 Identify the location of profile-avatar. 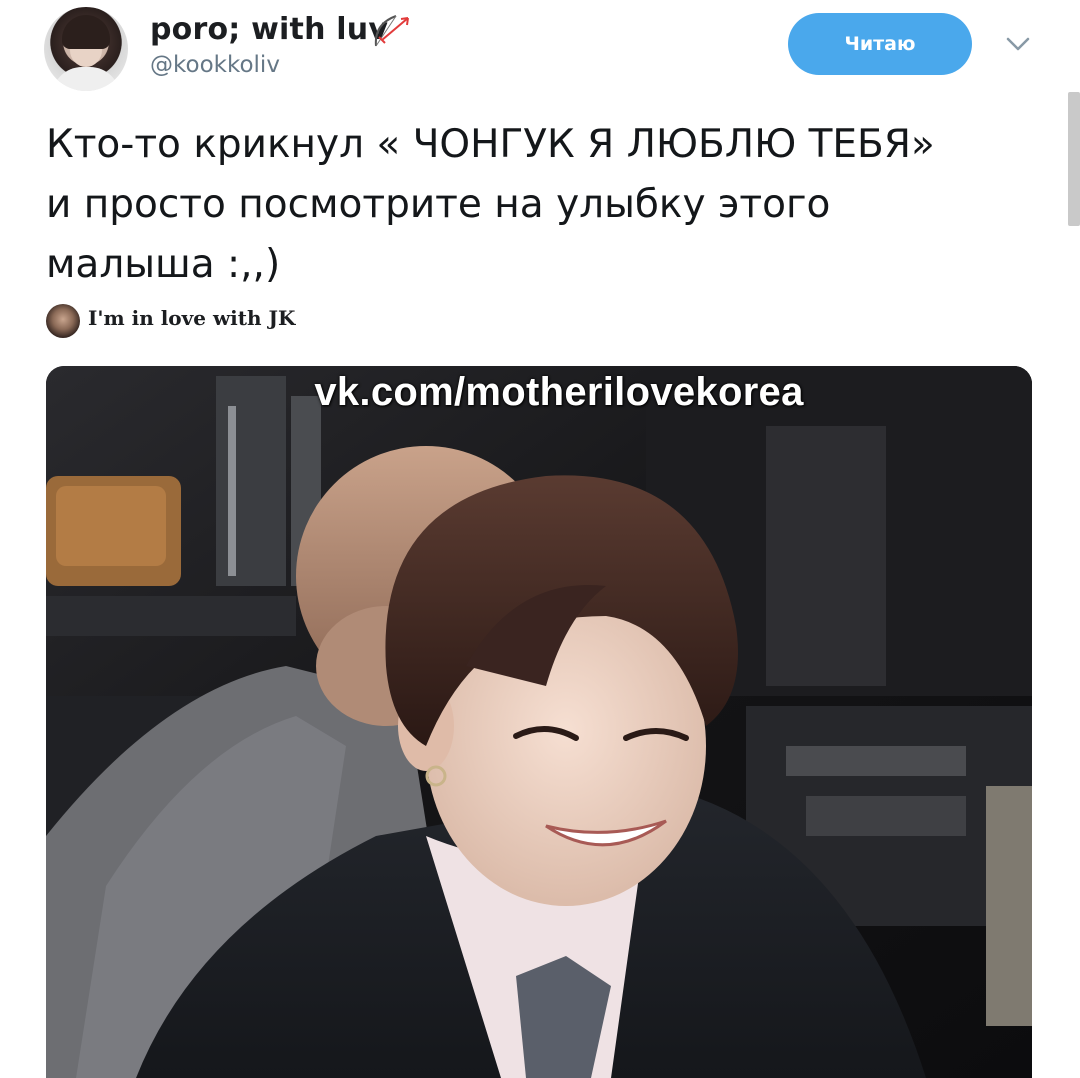
(86, 49).